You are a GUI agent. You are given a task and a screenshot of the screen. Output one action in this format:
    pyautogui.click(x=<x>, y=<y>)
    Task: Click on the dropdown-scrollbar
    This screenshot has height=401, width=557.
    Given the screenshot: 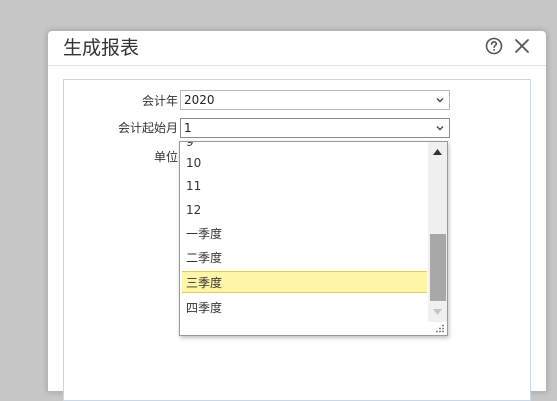 What is the action you would take?
    pyautogui.click(x=437, y=232)
    